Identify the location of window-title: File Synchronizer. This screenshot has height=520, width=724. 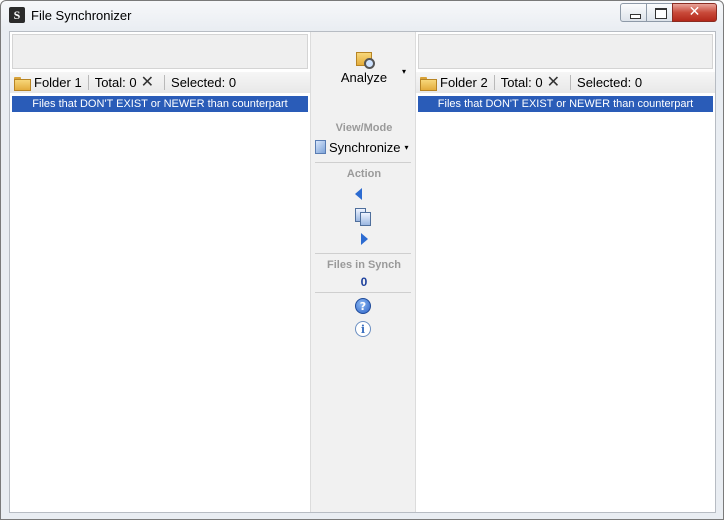
(81, 15).